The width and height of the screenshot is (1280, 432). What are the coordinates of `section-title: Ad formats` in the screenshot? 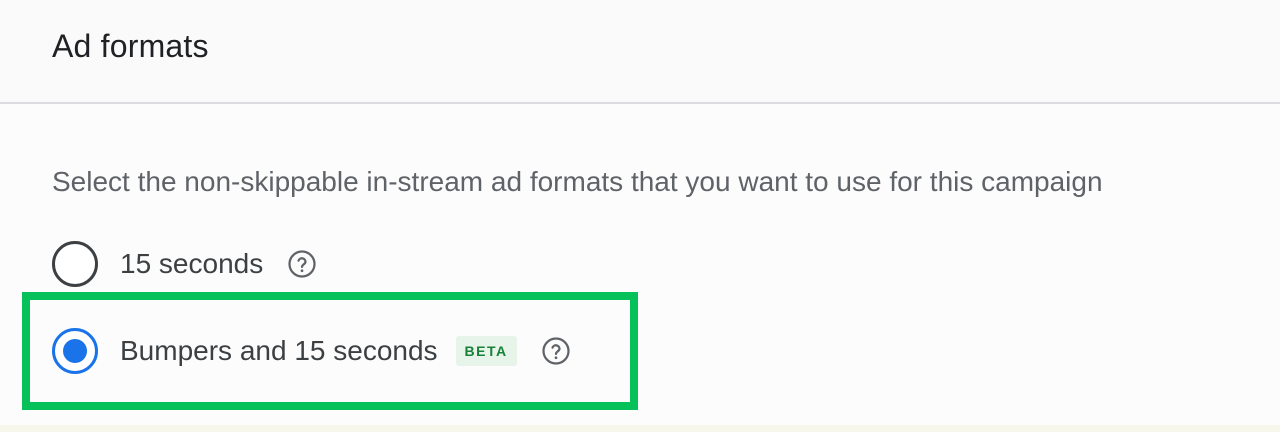 It's located at (130, 46).